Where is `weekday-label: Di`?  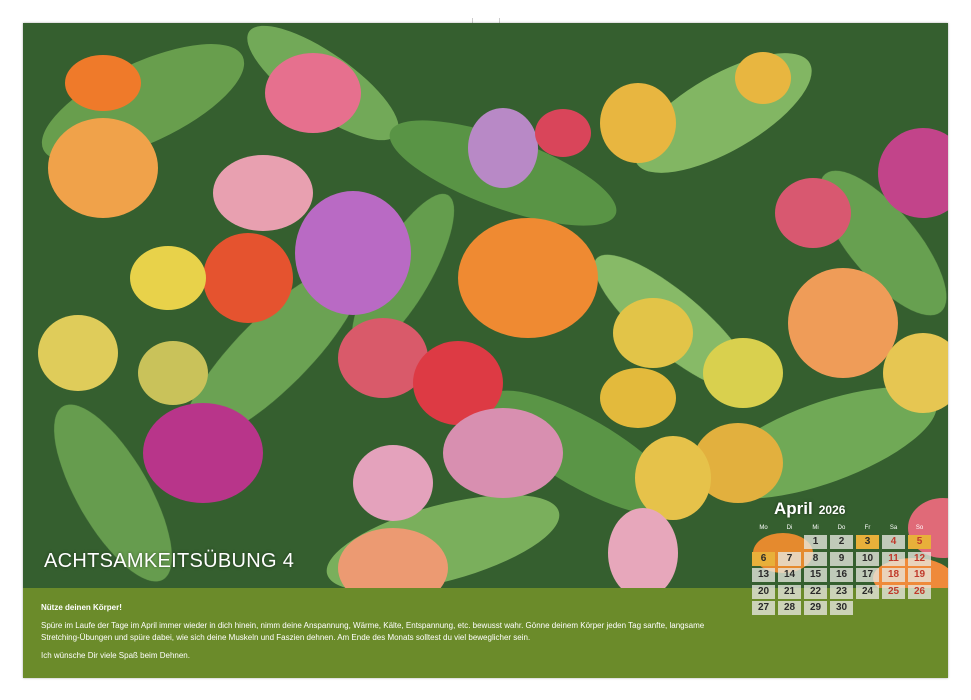 weekday-label: Di is located at coordinates (789, 528).